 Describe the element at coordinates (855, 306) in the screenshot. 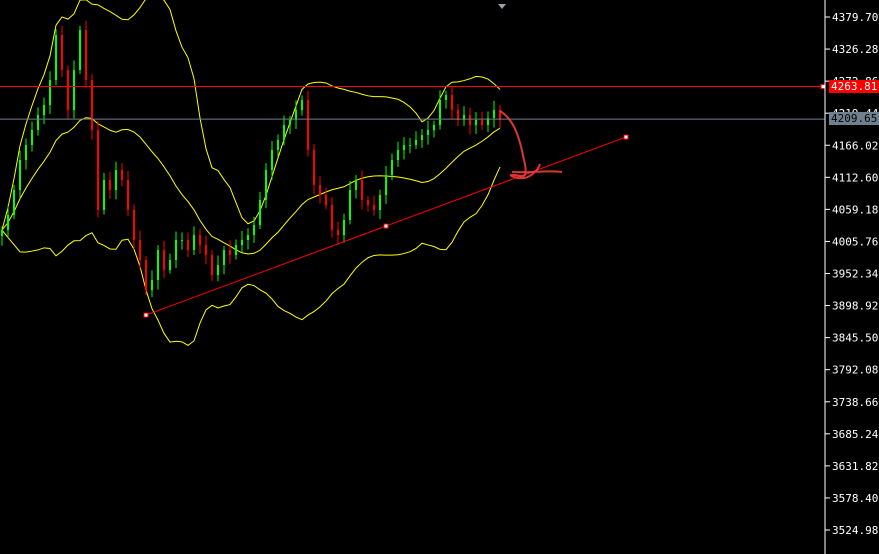

I see `axis-tick-label: 3898.92` at that location.